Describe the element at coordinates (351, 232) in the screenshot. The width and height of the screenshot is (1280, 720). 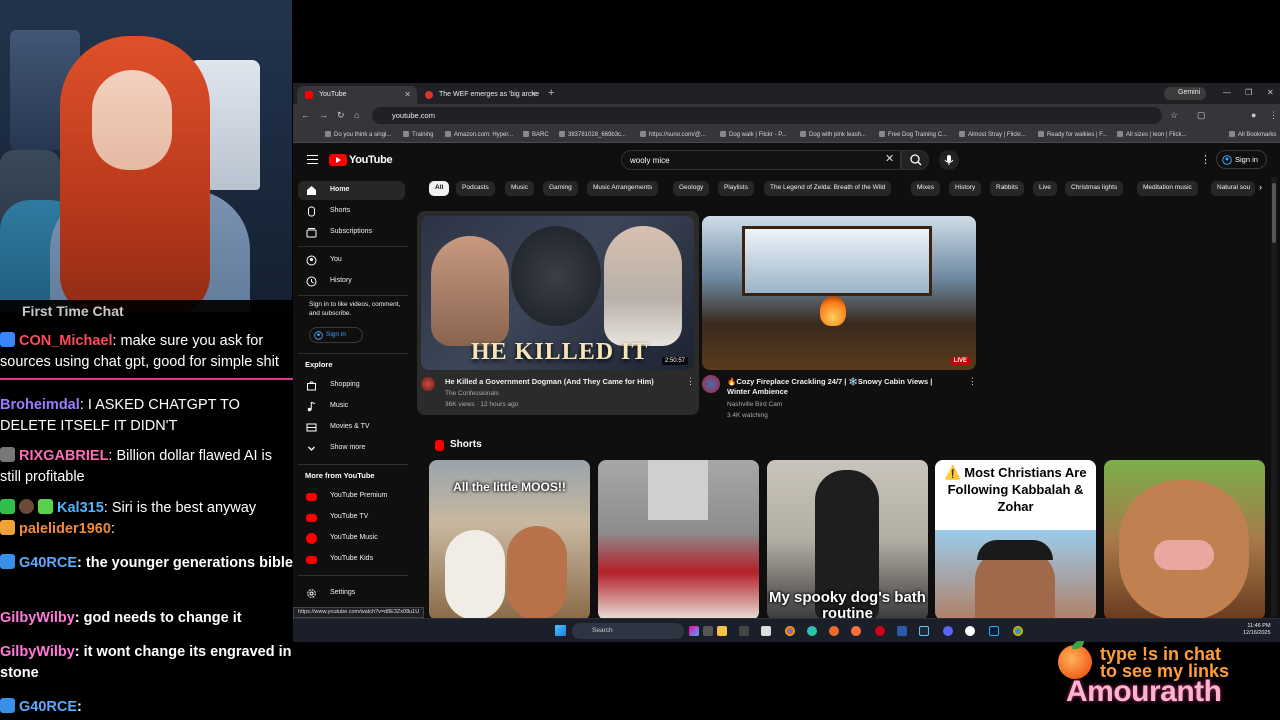
I see `sidebar-item-subscriptions: Subscriptions` at that location.